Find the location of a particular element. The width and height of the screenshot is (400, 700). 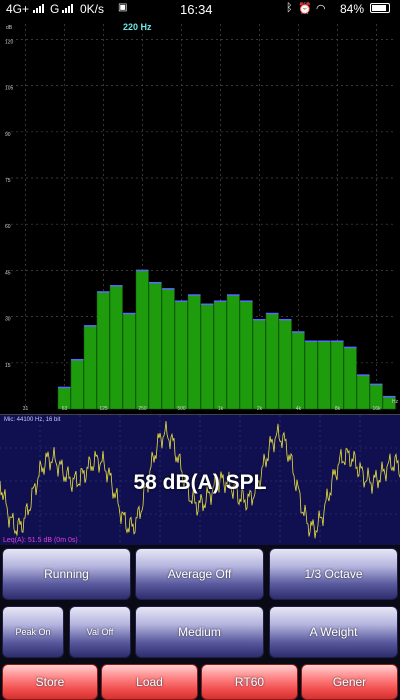

bluetooth-icon: ᛒ is located at coordinates (289, 8).